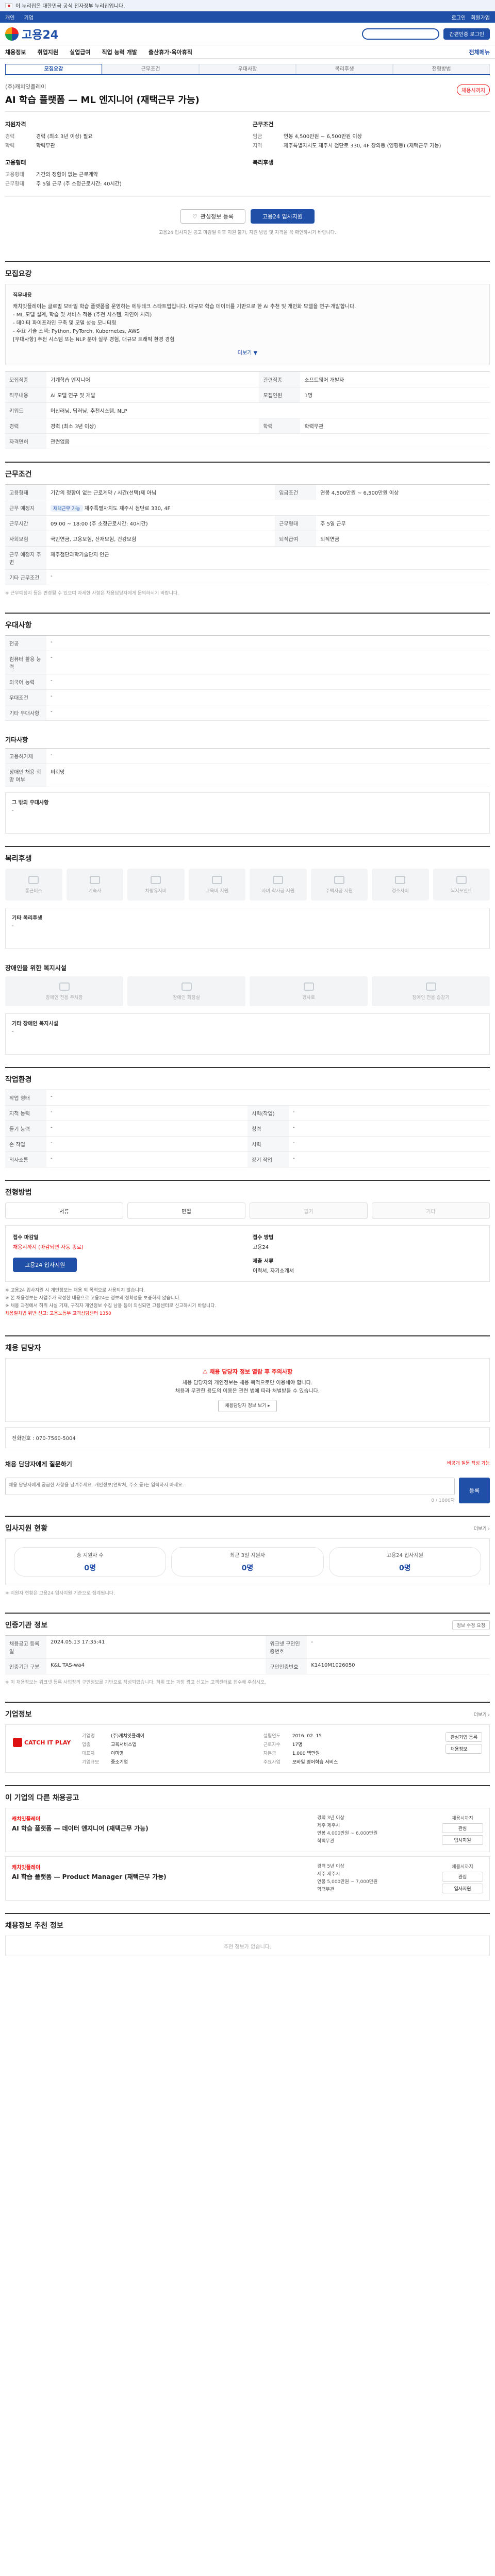  Describe the element at coordinates (48, 1247) in the screenshot. I see `apply-deadline-value: 채용시까지 (마감되면 자동 종료)` at that location.